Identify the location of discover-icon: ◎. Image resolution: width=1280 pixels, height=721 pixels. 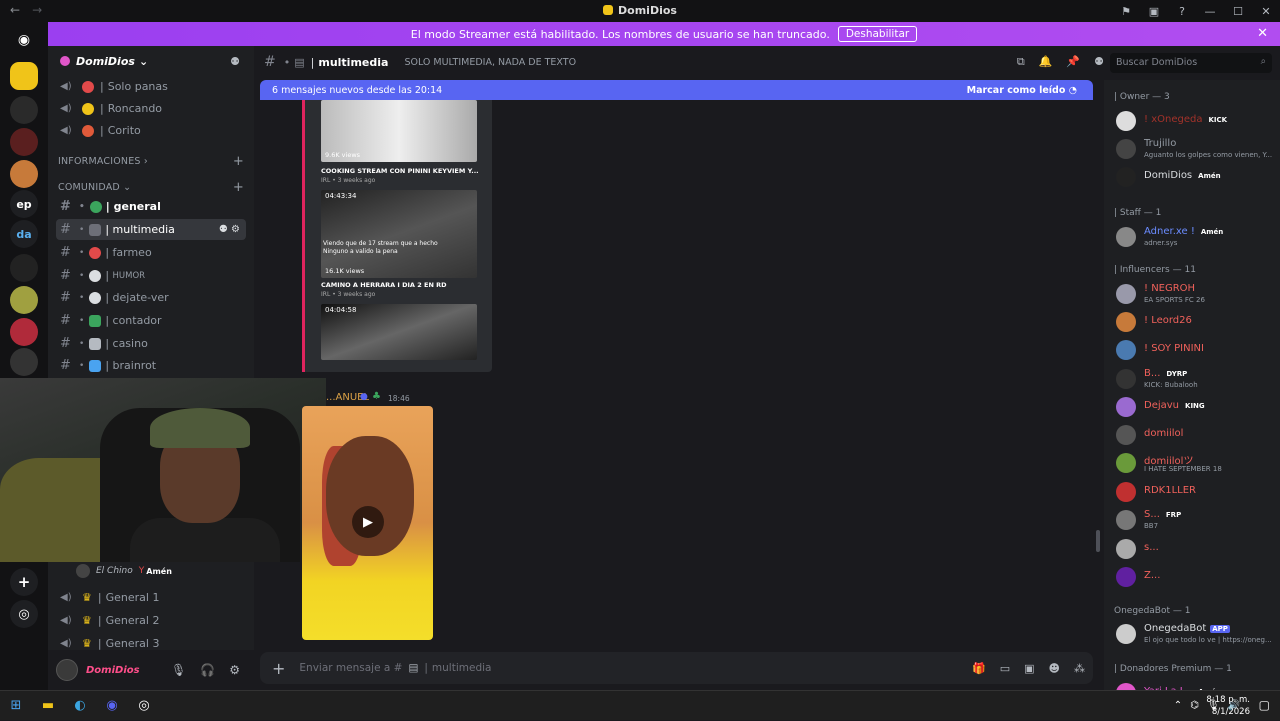
(24, 614).